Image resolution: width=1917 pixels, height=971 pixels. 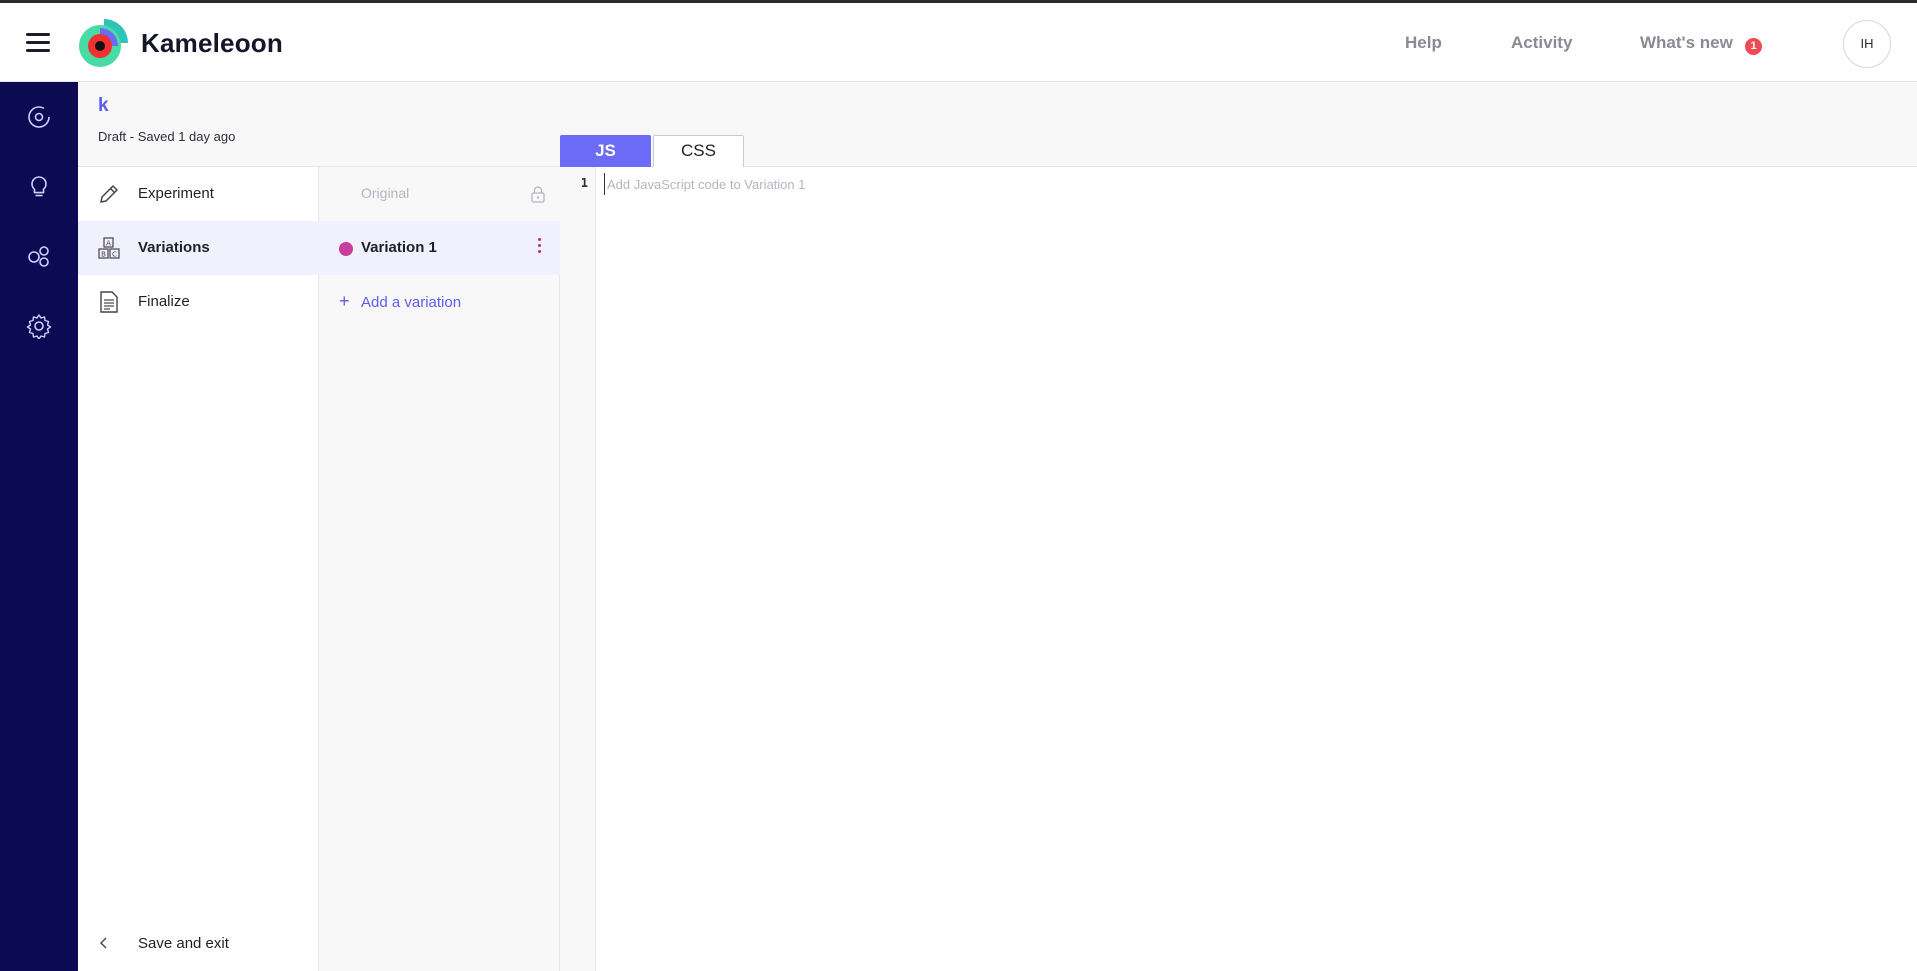 I want to click on step-variations: A B C Variations, so click(x=198, y=248).